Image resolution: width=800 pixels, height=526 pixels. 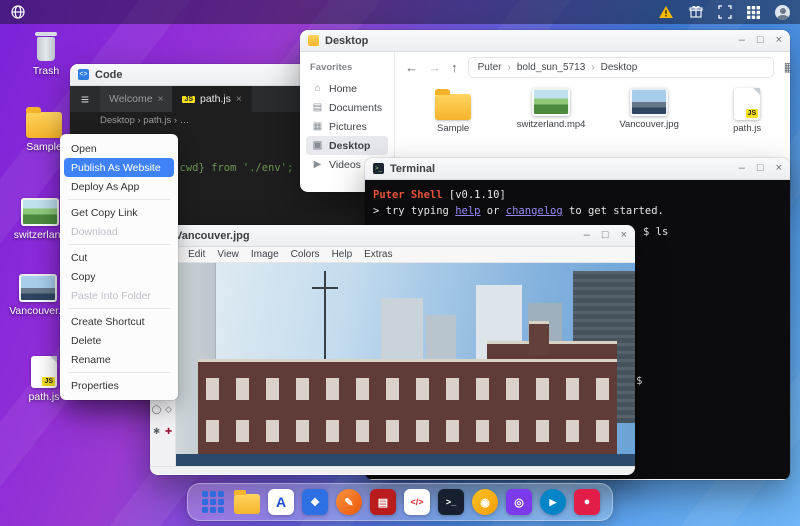 What do you see at coordinates (551, 67) in the screenshot?
I see `breadcrumb-user: bold_sun_5713` at bounding box center [551, 67].